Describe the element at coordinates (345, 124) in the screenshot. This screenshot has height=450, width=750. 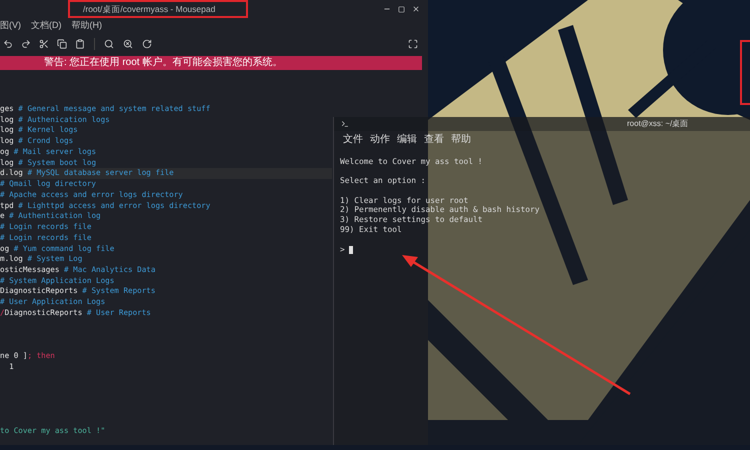
I see `terminal-icon` at that location.